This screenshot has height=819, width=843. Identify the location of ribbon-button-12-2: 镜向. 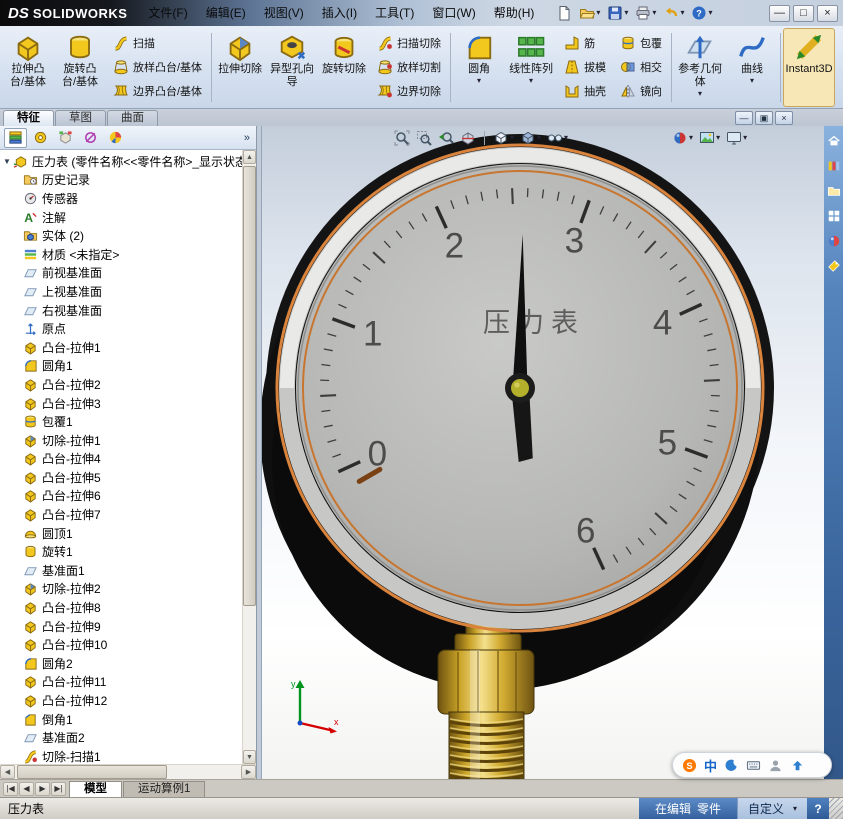
(641, 91).